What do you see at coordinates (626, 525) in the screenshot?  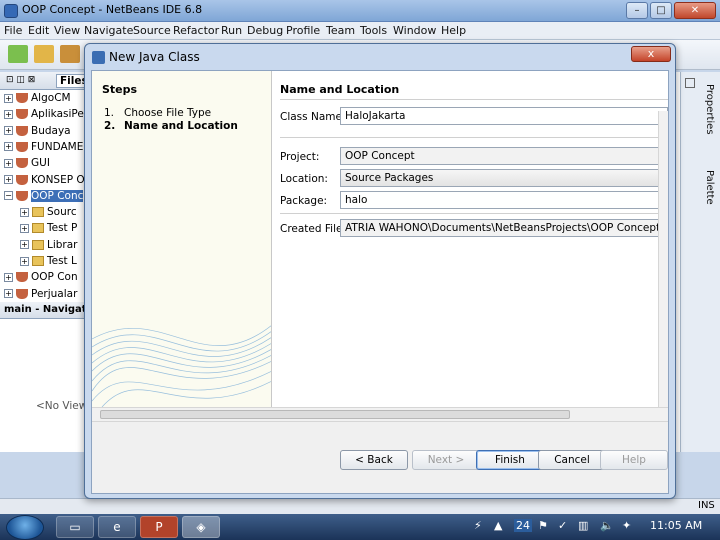 I see `tray-icon: ✦` at bounding box center [626, 525].